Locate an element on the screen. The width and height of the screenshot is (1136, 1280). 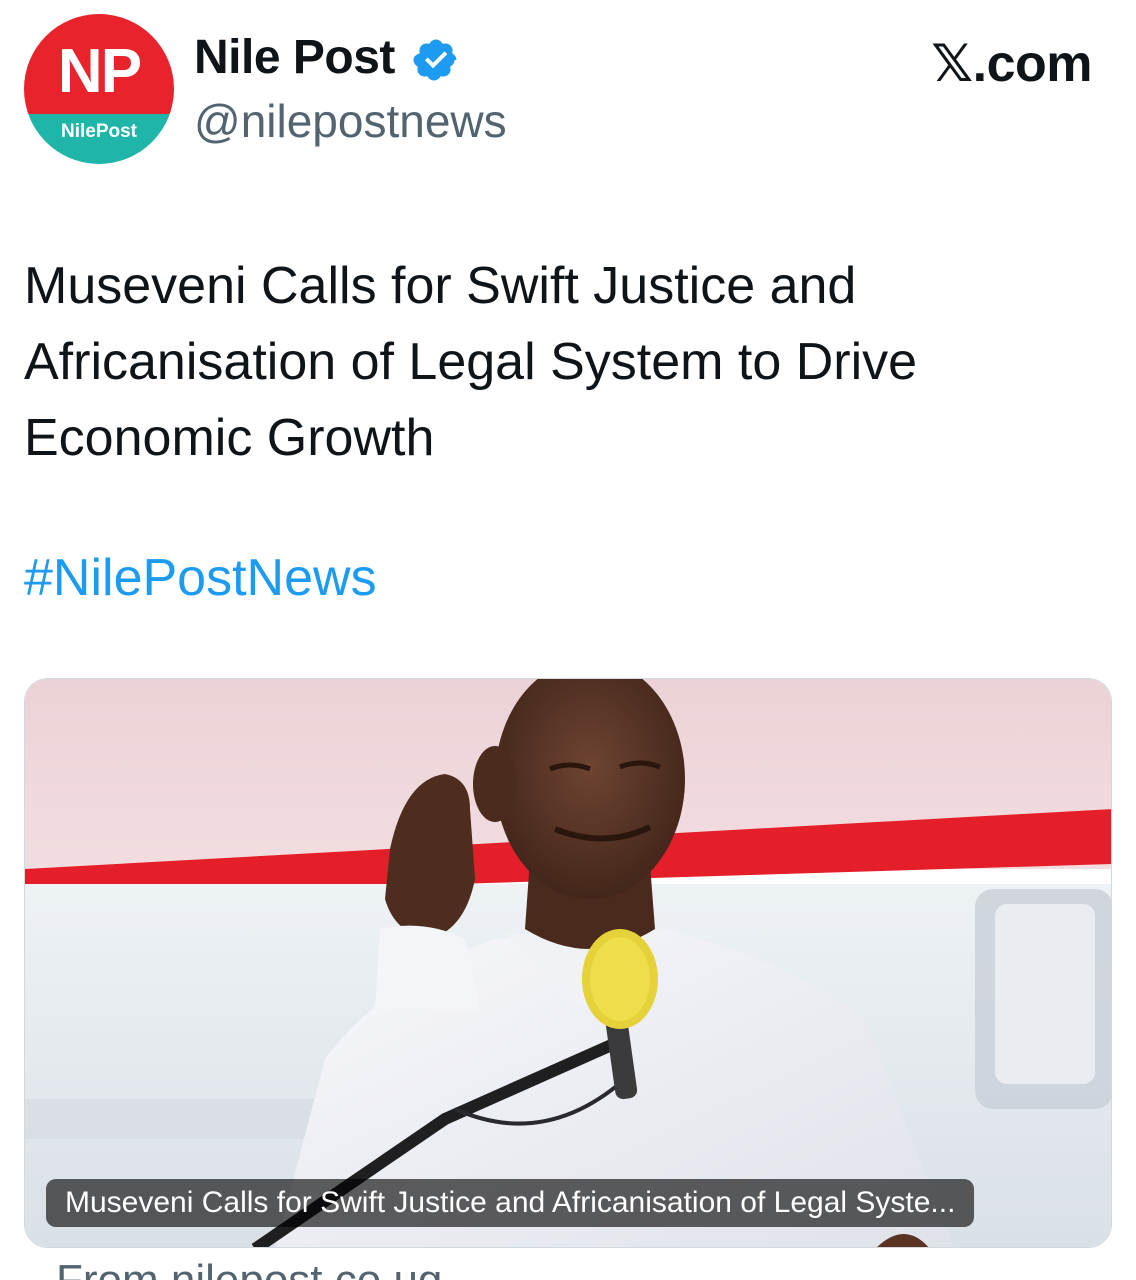
svg-text: NilePost is located at coordinates (99, 131).